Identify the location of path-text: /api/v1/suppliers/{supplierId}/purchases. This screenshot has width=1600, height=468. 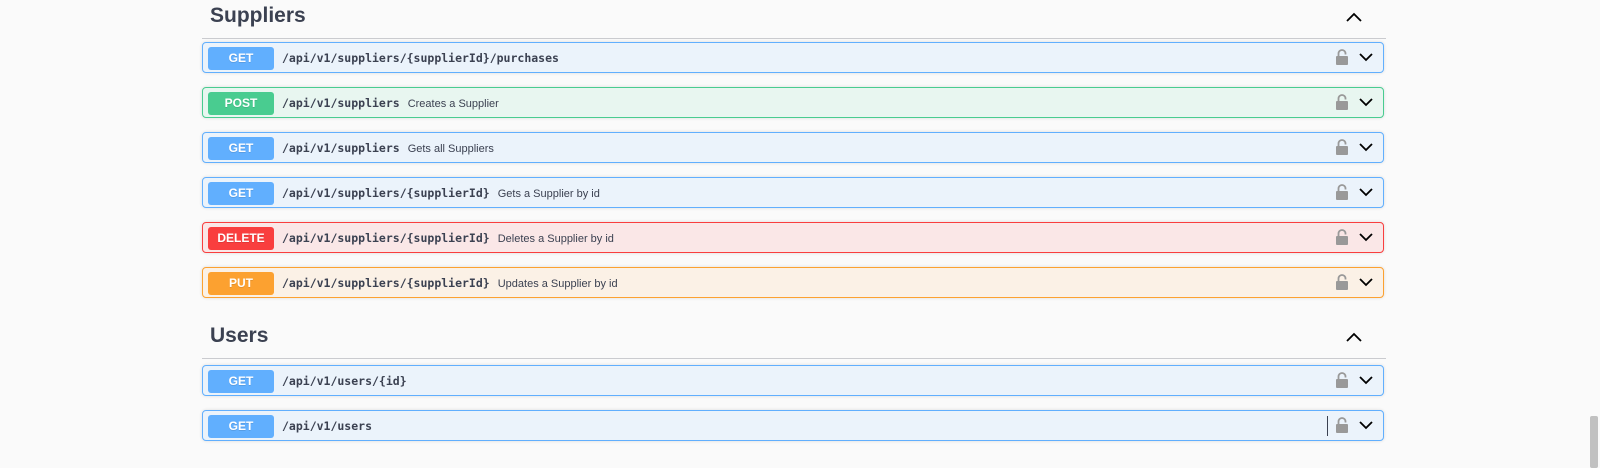
(420, 58).